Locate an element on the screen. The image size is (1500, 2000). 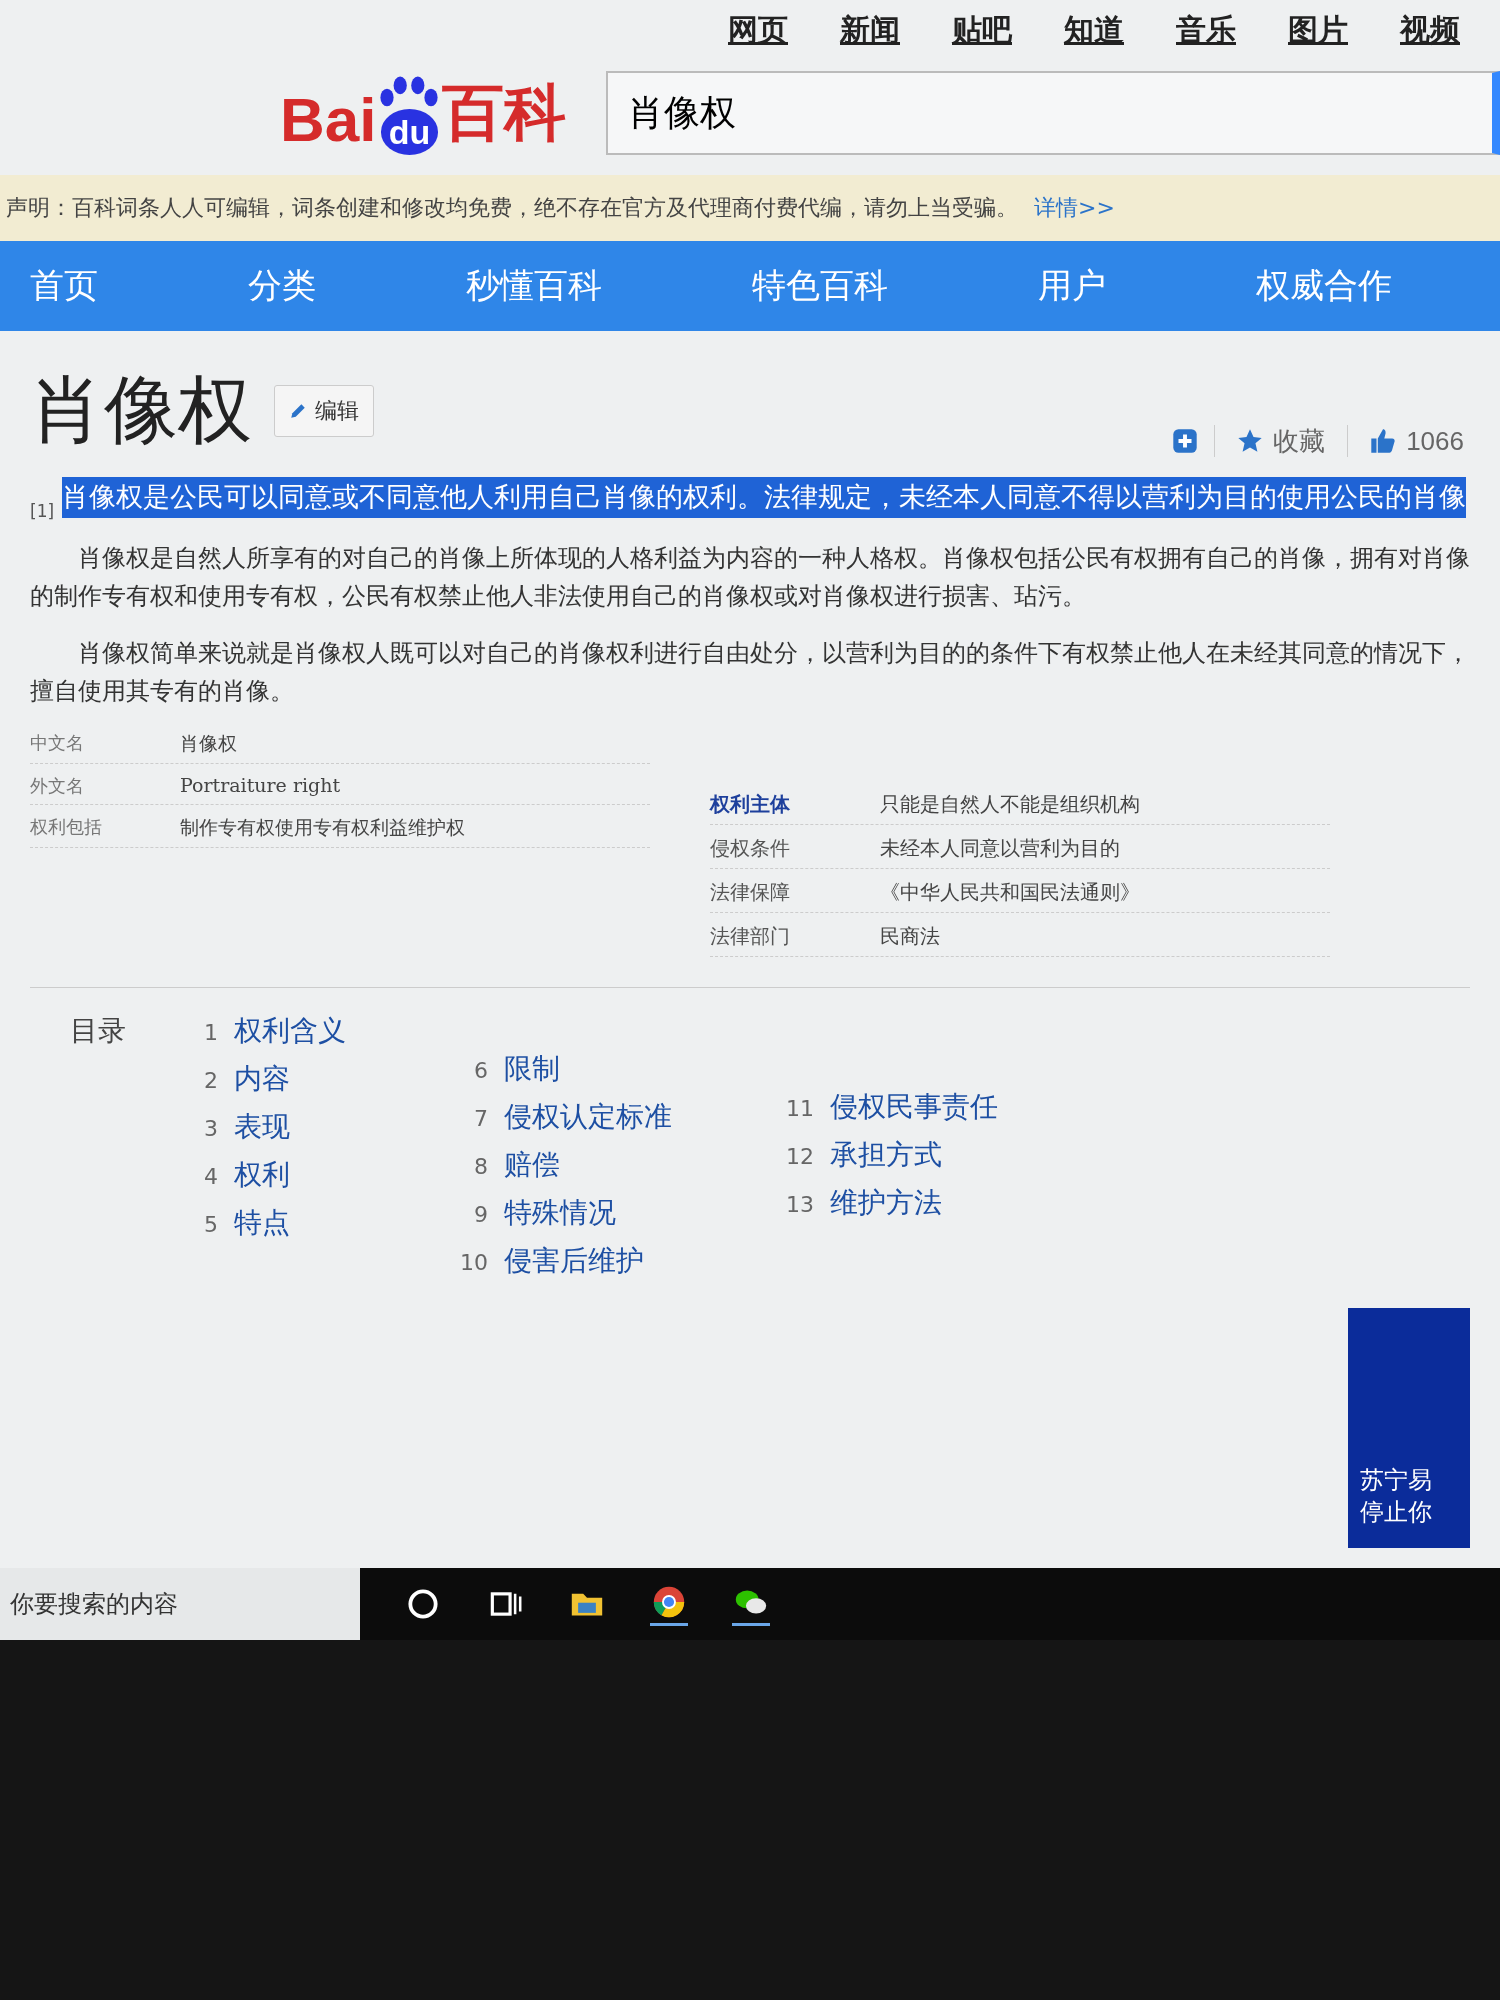
top-nav-link: 贴吧 is located at coordinates (982, 30).